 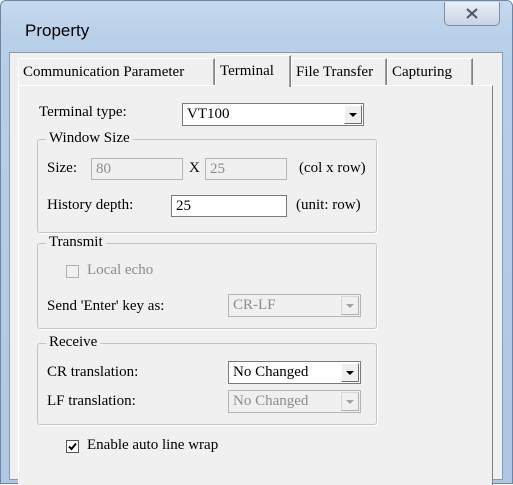 I want to click on local-echo-label: Local echo, so click(x=120, y=270).